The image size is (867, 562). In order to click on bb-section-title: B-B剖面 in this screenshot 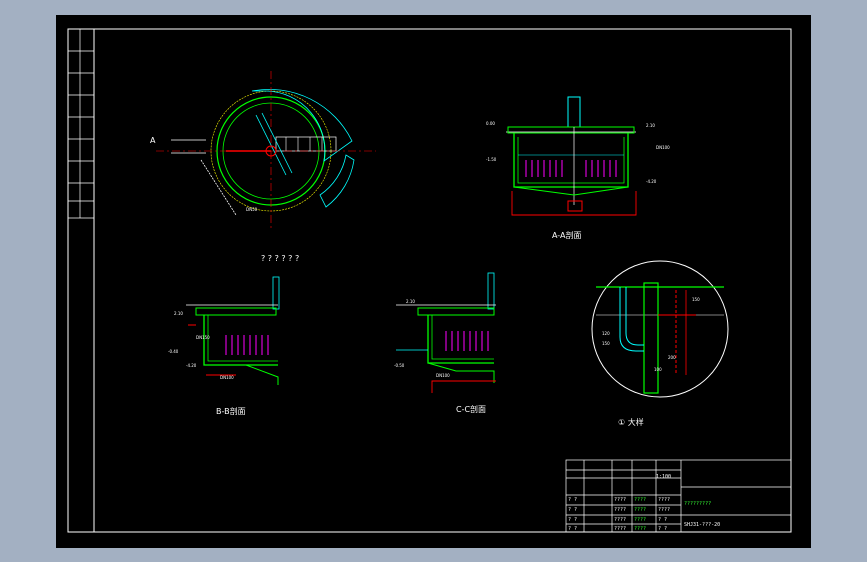, I will do `click(231, 411)`.